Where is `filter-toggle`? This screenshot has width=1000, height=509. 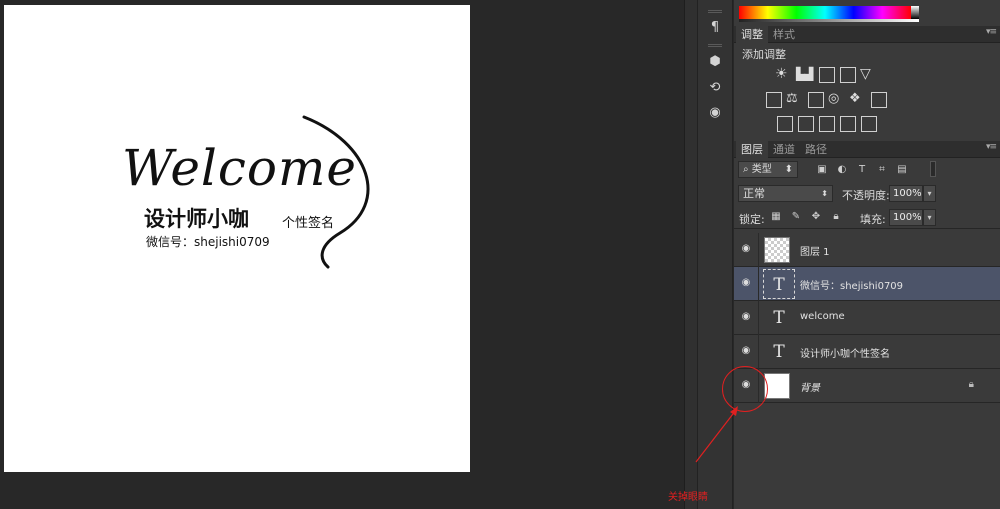
filter-toggle is located at coordinates (933, 169).